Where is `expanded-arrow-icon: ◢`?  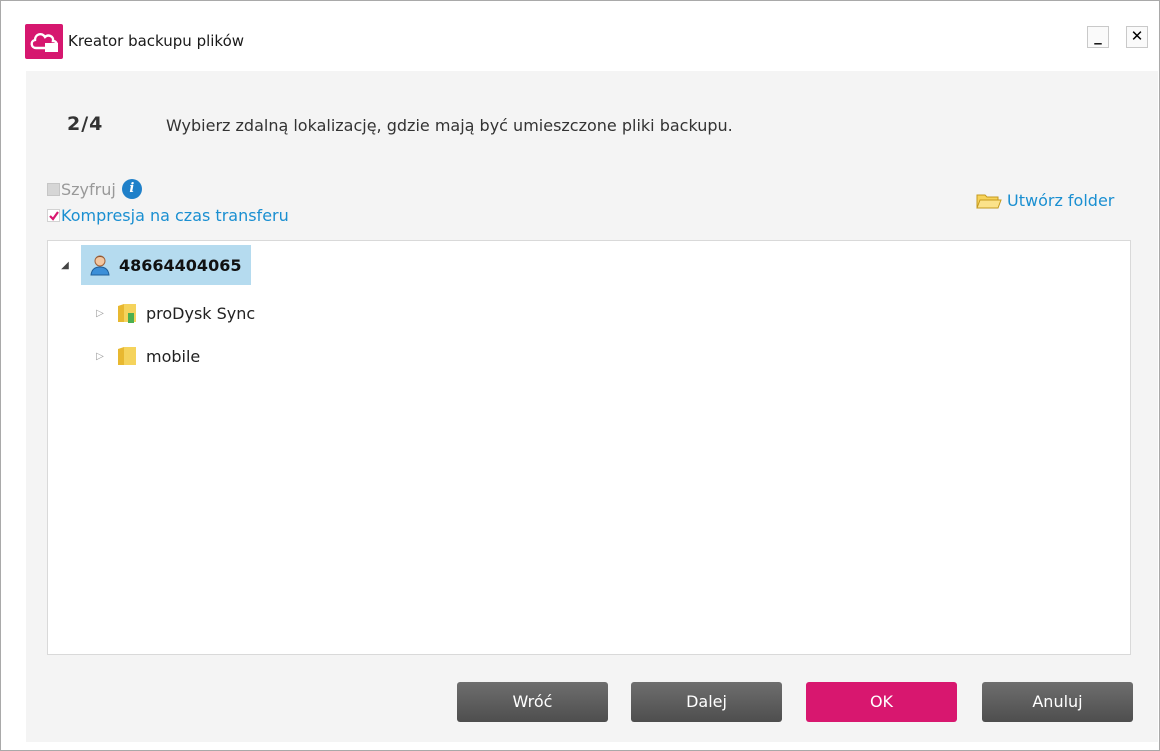 expanded-arrow-icon: ◢ is located at coordinates (65, 265).